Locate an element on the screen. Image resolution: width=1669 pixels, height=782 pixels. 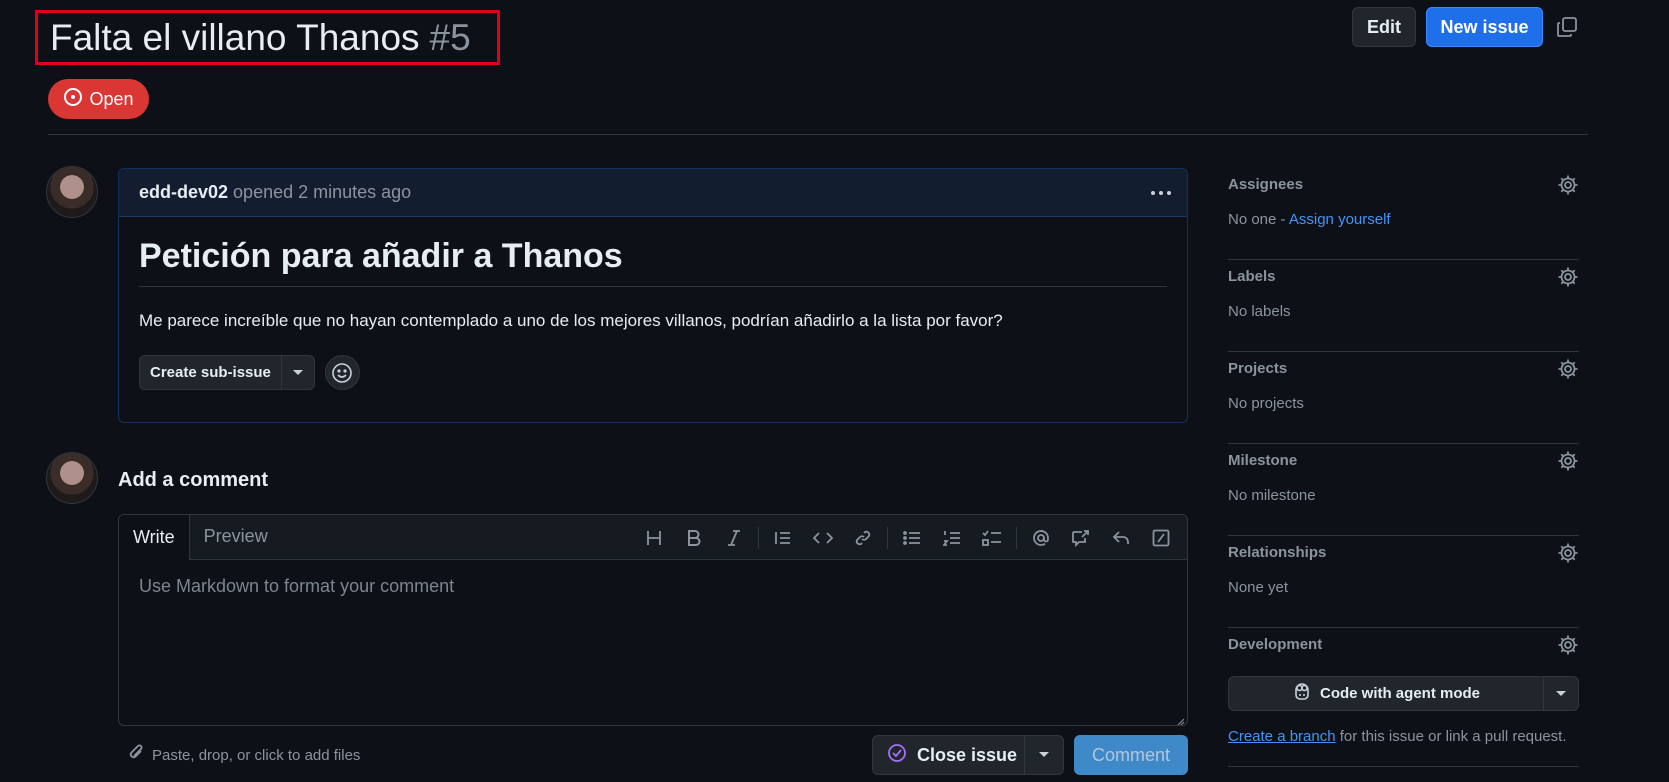
sidebar-relationships-title: Relationships is located at coordinates (1277, 552).